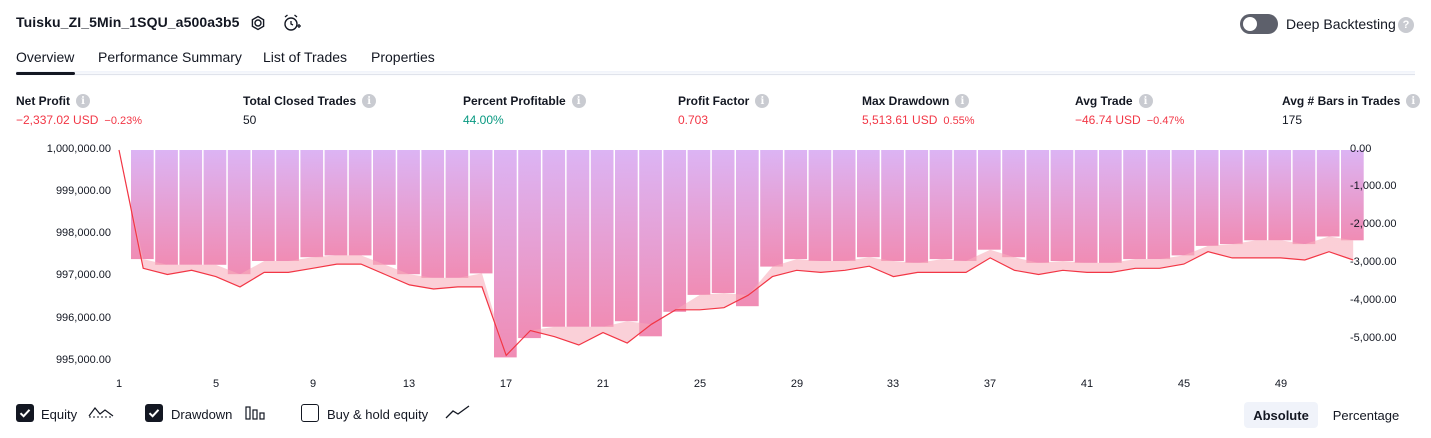 The width and height of the screenshot is (1431, 438). Describe the element at coordinates (1281, 384) in the screenshot. I see `x-axis-tick: 49` at that location.